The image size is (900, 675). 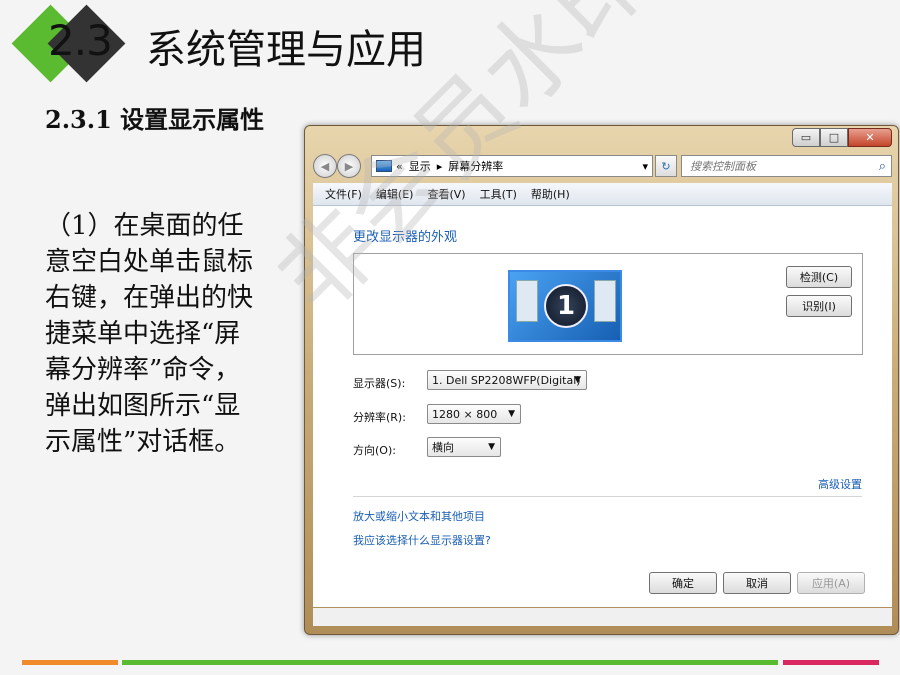 I want to click on minimize-button: ▭, so click(x=806, y=137).